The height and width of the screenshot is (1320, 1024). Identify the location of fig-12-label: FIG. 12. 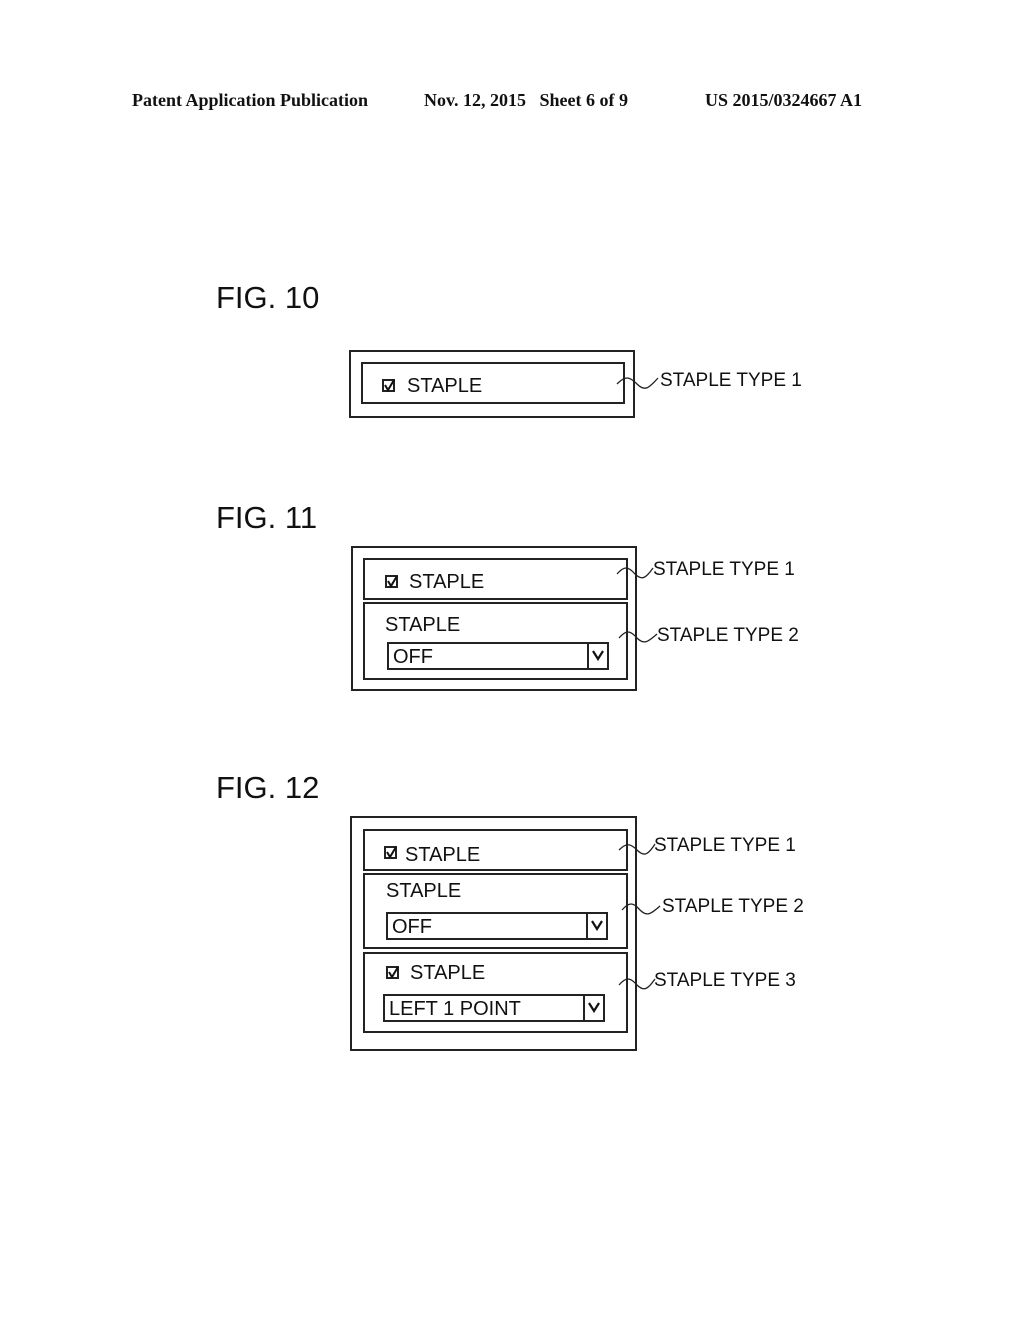
(268, 787).